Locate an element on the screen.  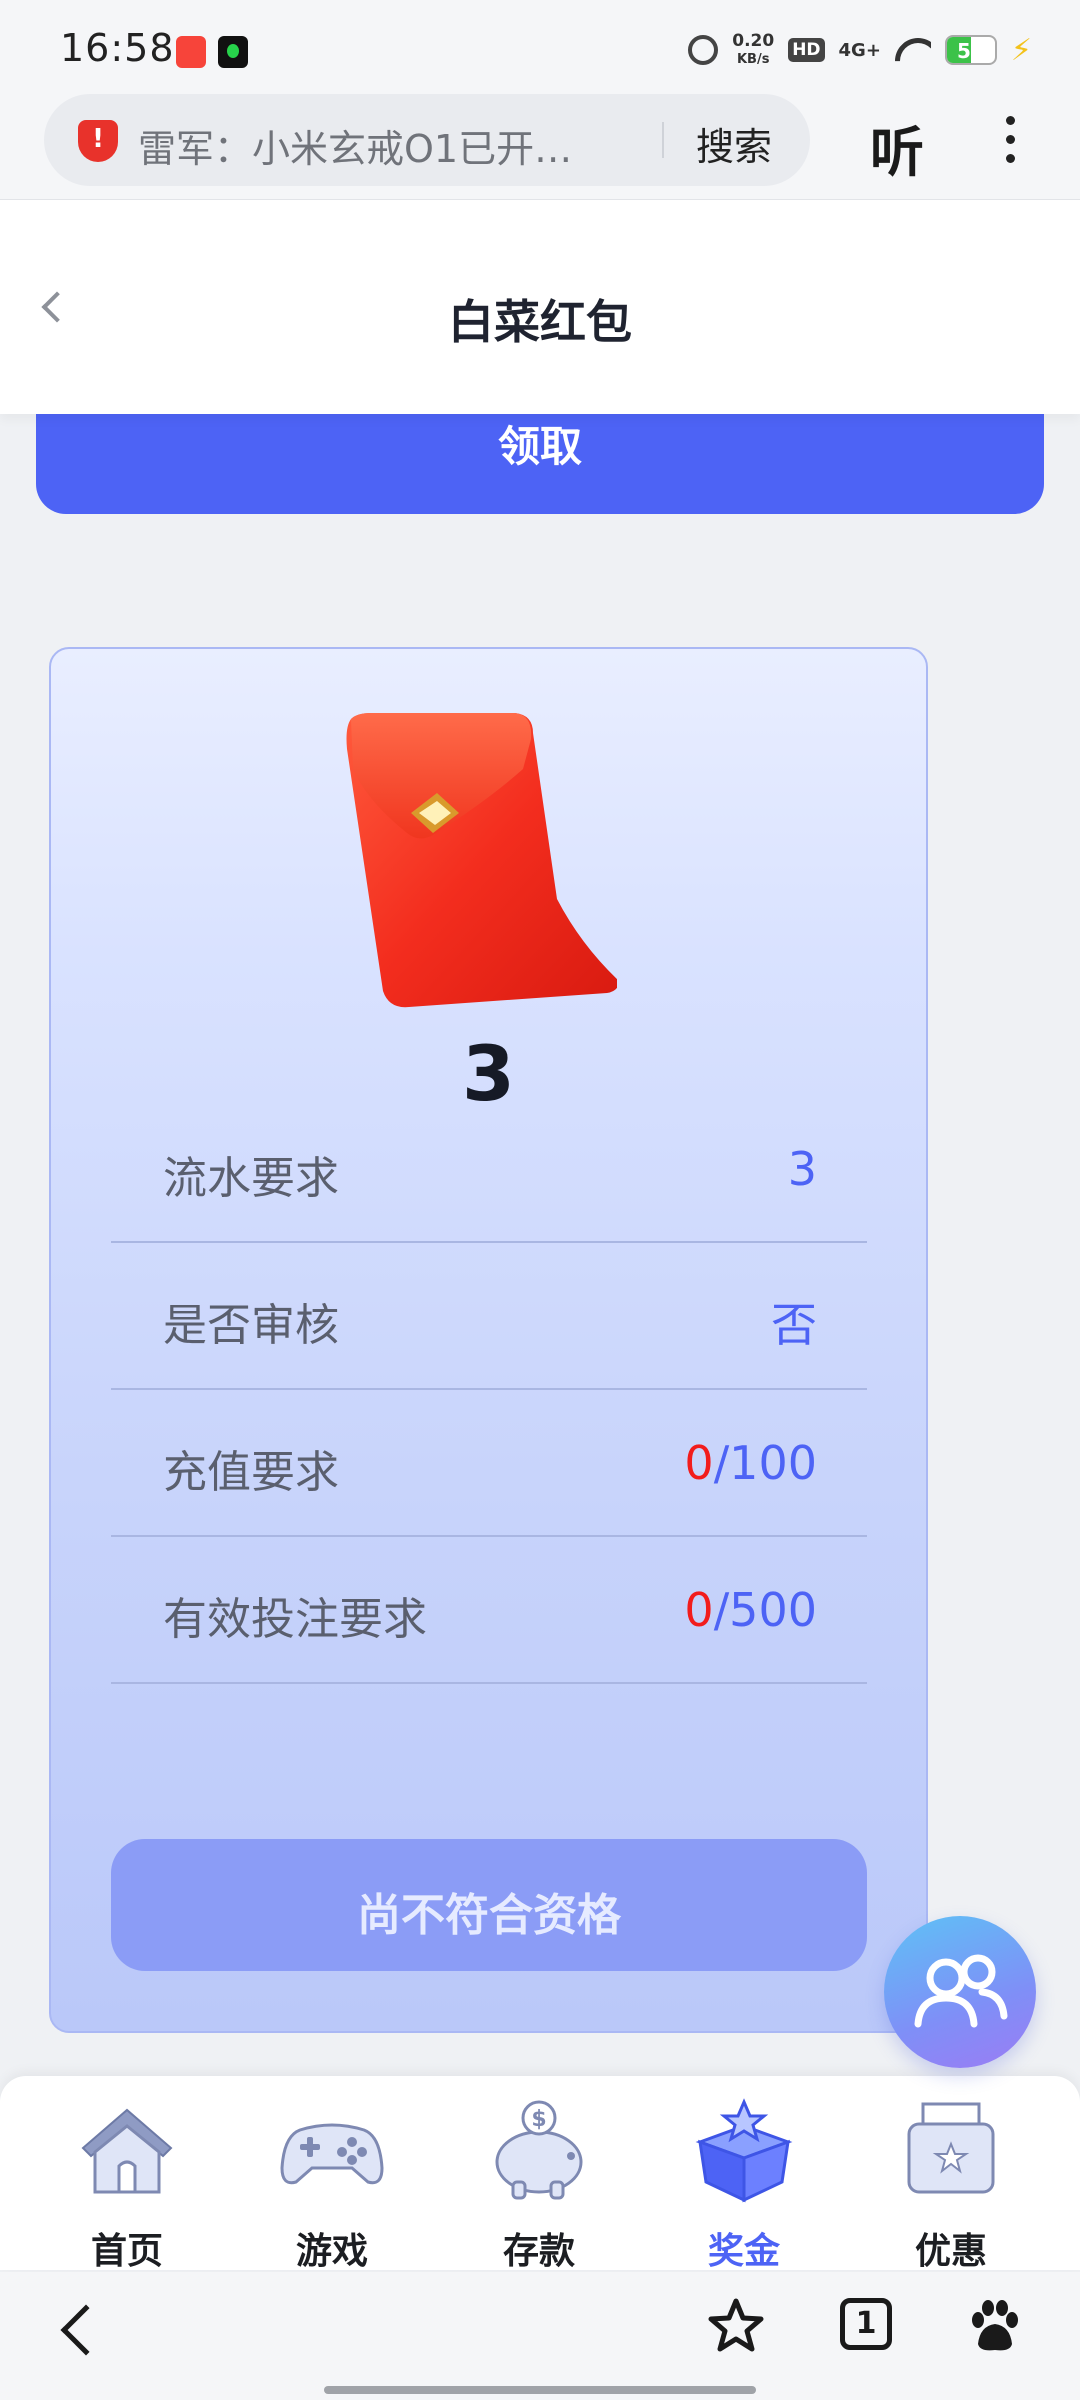
requirement-progress: 0/100 is located at coordinates (750, 1463).